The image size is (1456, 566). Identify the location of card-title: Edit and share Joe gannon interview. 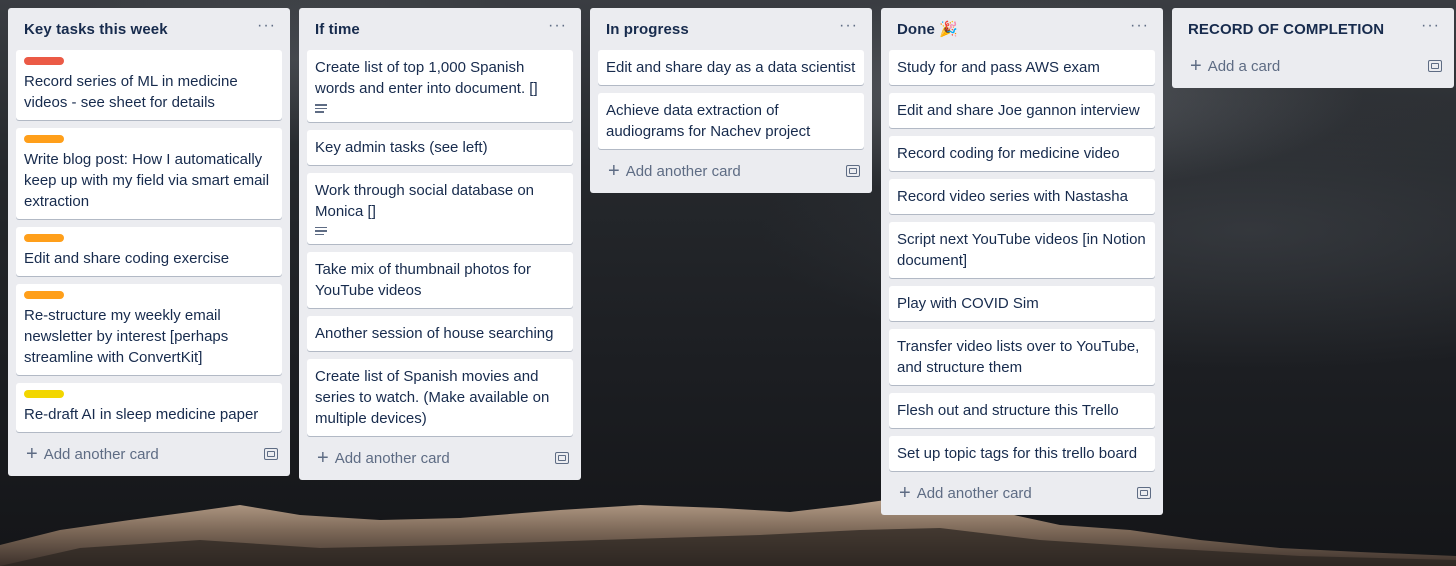
(1018, 110).